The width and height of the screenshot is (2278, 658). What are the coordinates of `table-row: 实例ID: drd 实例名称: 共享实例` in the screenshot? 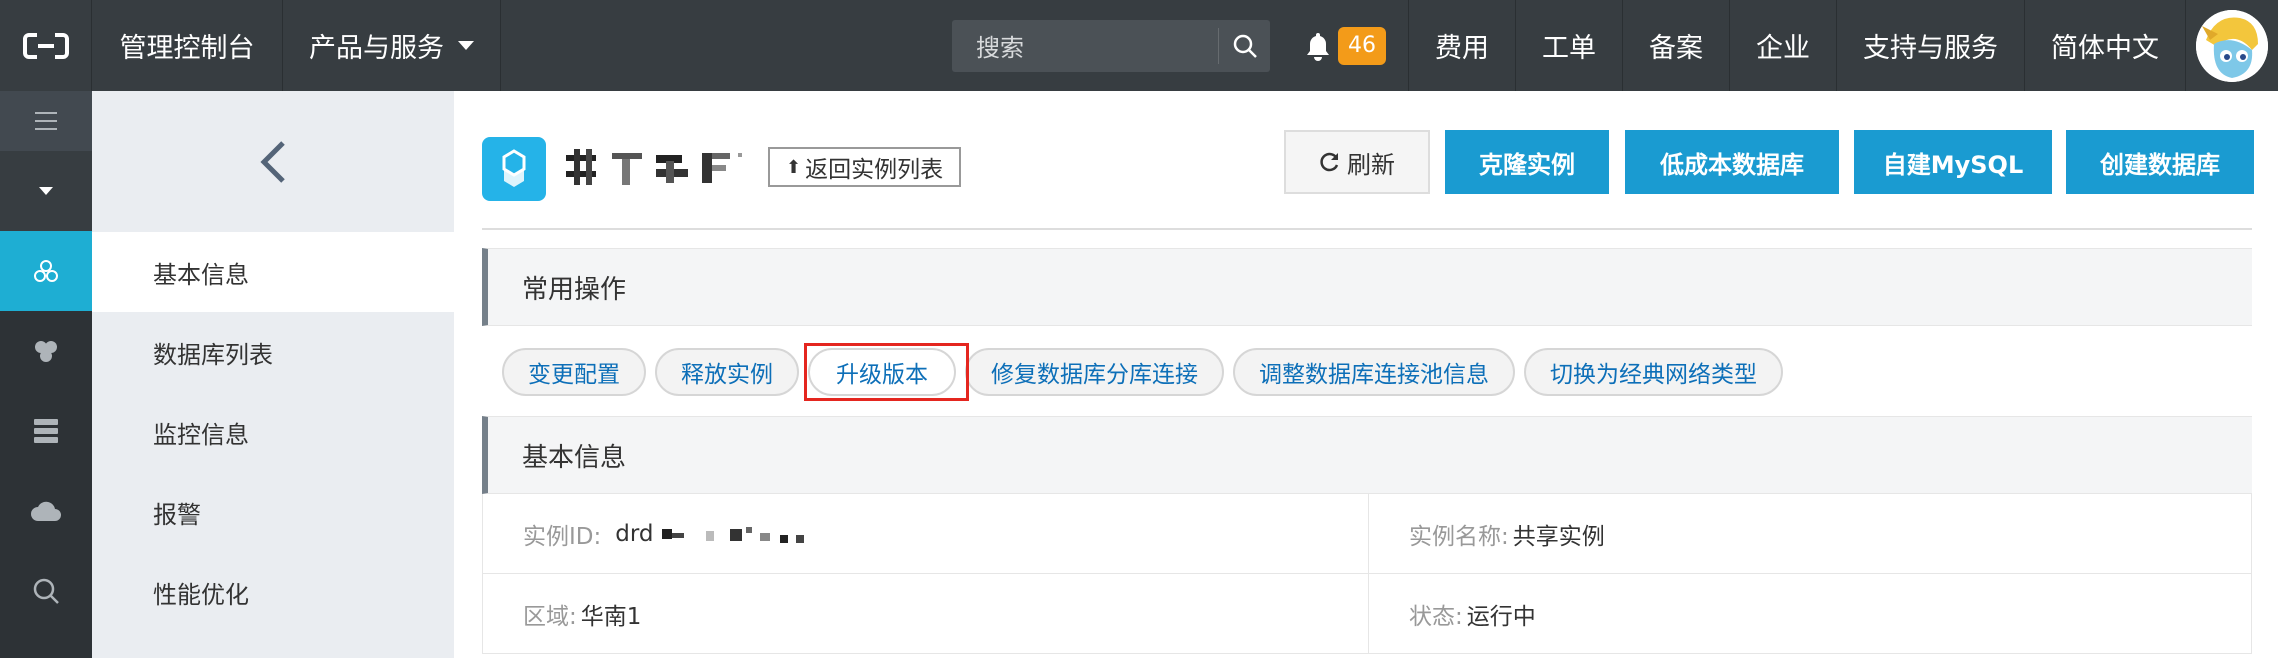 It's located at (1367, 534).